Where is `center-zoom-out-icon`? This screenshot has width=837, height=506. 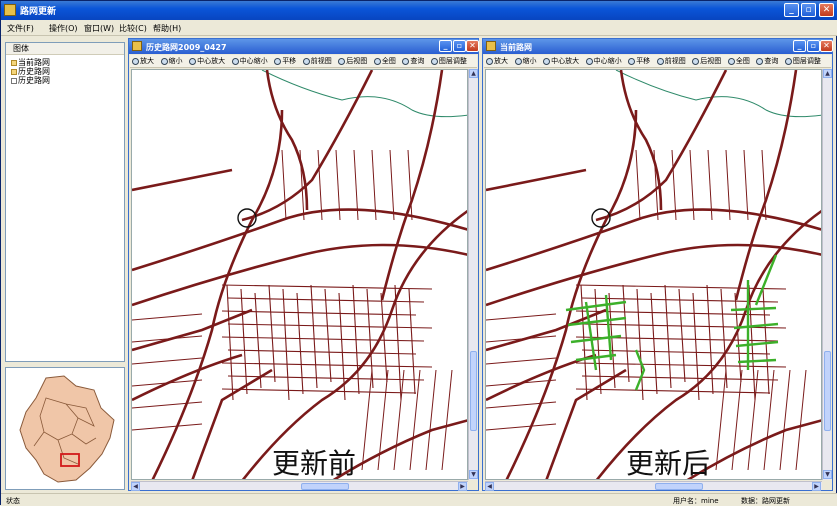 center-zoom-out-icon is located at coordinates (589, 61).